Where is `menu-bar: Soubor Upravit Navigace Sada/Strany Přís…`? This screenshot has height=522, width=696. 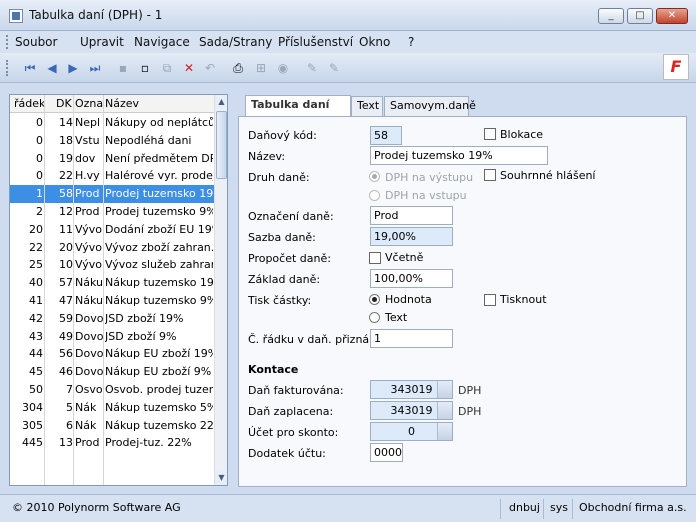 menu-bar: Soubor Upravit Navigace Sada/Strany Přís… is located at coordinates (348, 42).